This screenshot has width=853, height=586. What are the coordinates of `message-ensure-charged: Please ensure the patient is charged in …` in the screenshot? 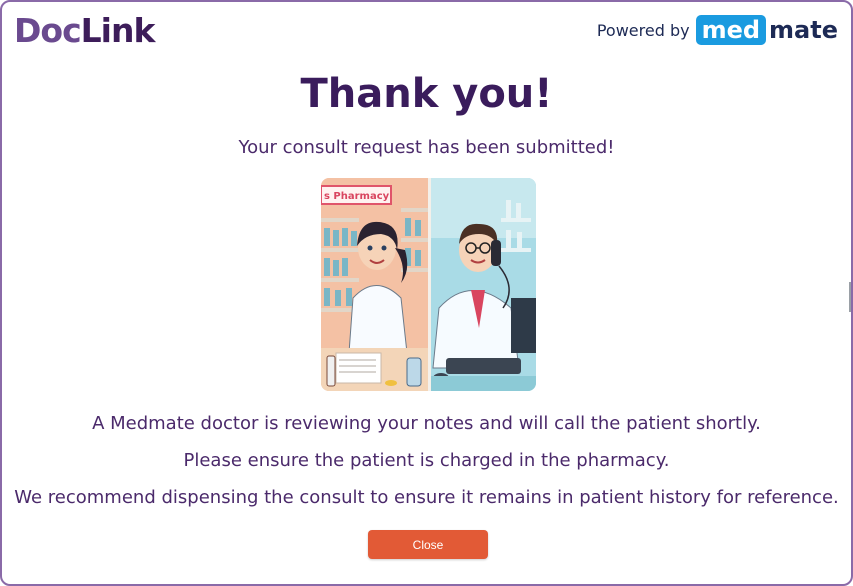 It's located at (426, 460).